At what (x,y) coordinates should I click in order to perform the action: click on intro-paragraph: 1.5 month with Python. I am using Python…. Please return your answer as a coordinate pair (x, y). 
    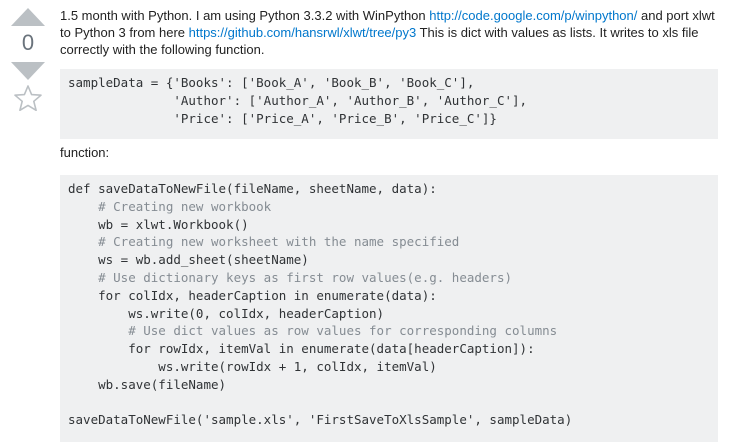
    Looking at the image, I should click on (389, 32).